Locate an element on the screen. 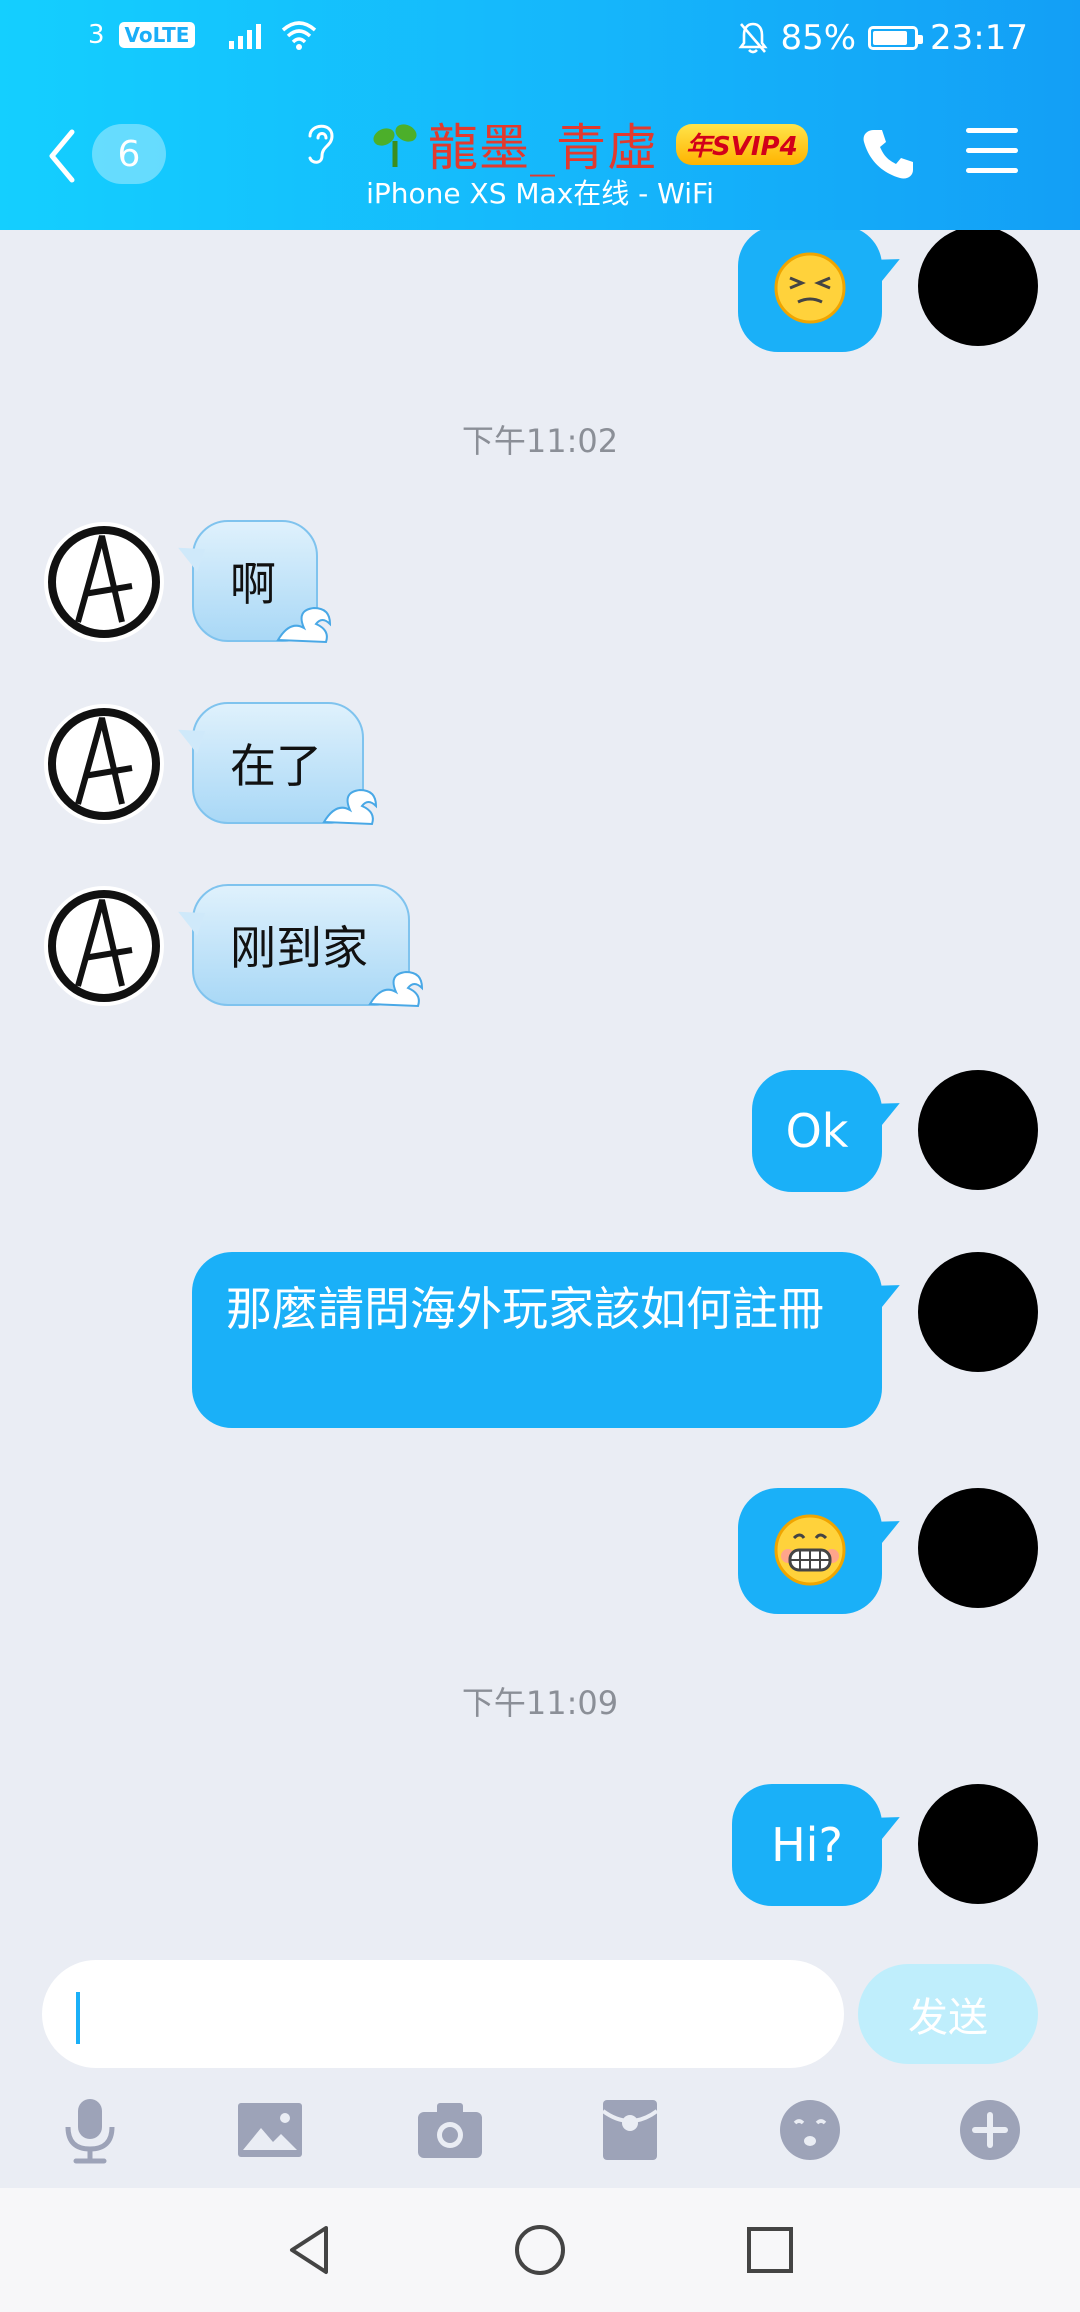  system-nav-bar is located at coordinates (540, 2250).